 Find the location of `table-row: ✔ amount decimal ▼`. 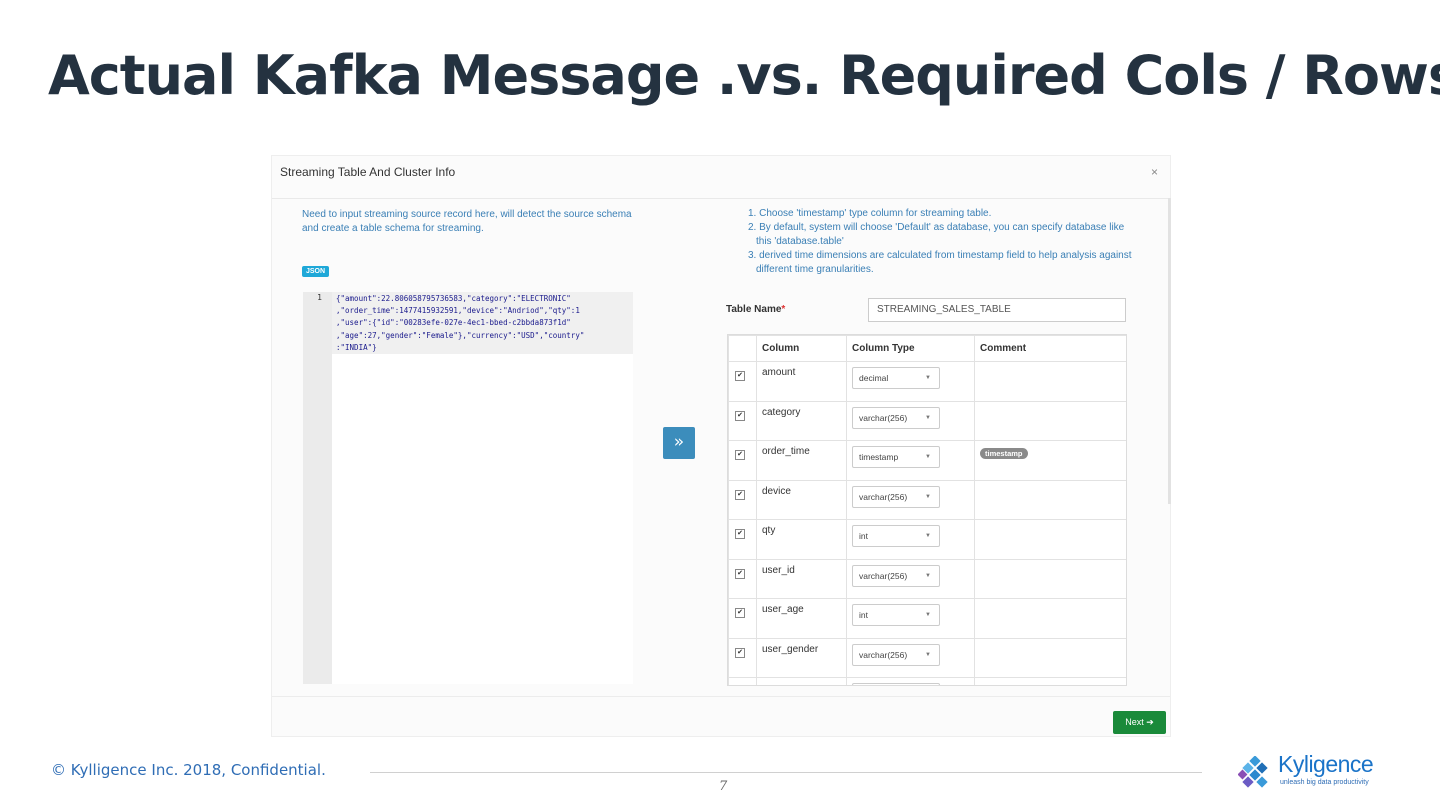

table-row: ✔ amount decimal ▼ is located at coordinates (927, 381).